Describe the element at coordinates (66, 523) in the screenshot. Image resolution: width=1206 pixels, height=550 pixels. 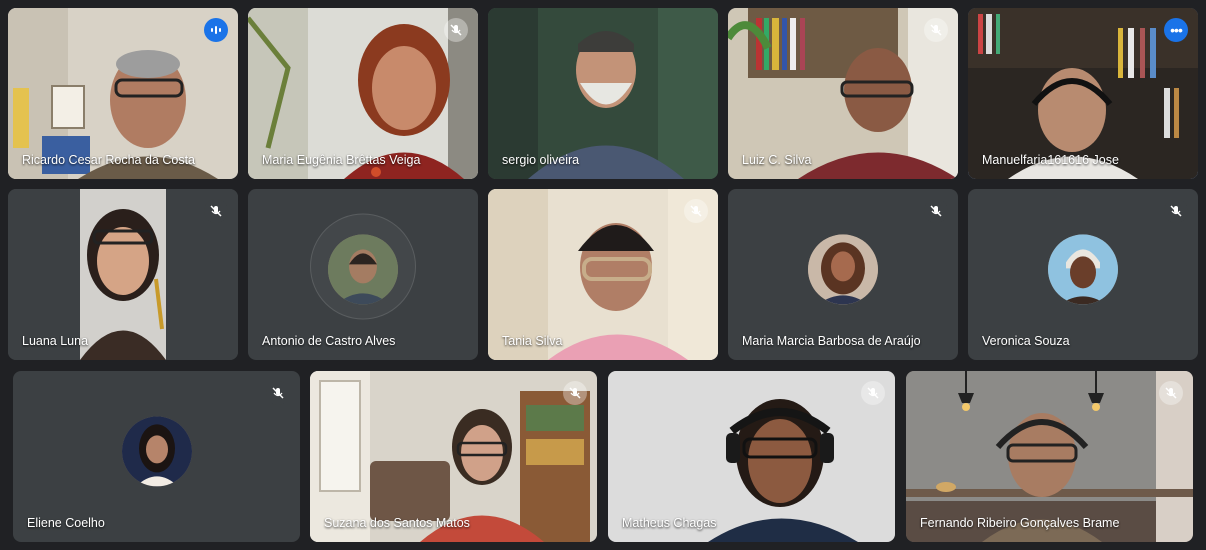
I see `participant-name: Eliene Coelho` at that location.